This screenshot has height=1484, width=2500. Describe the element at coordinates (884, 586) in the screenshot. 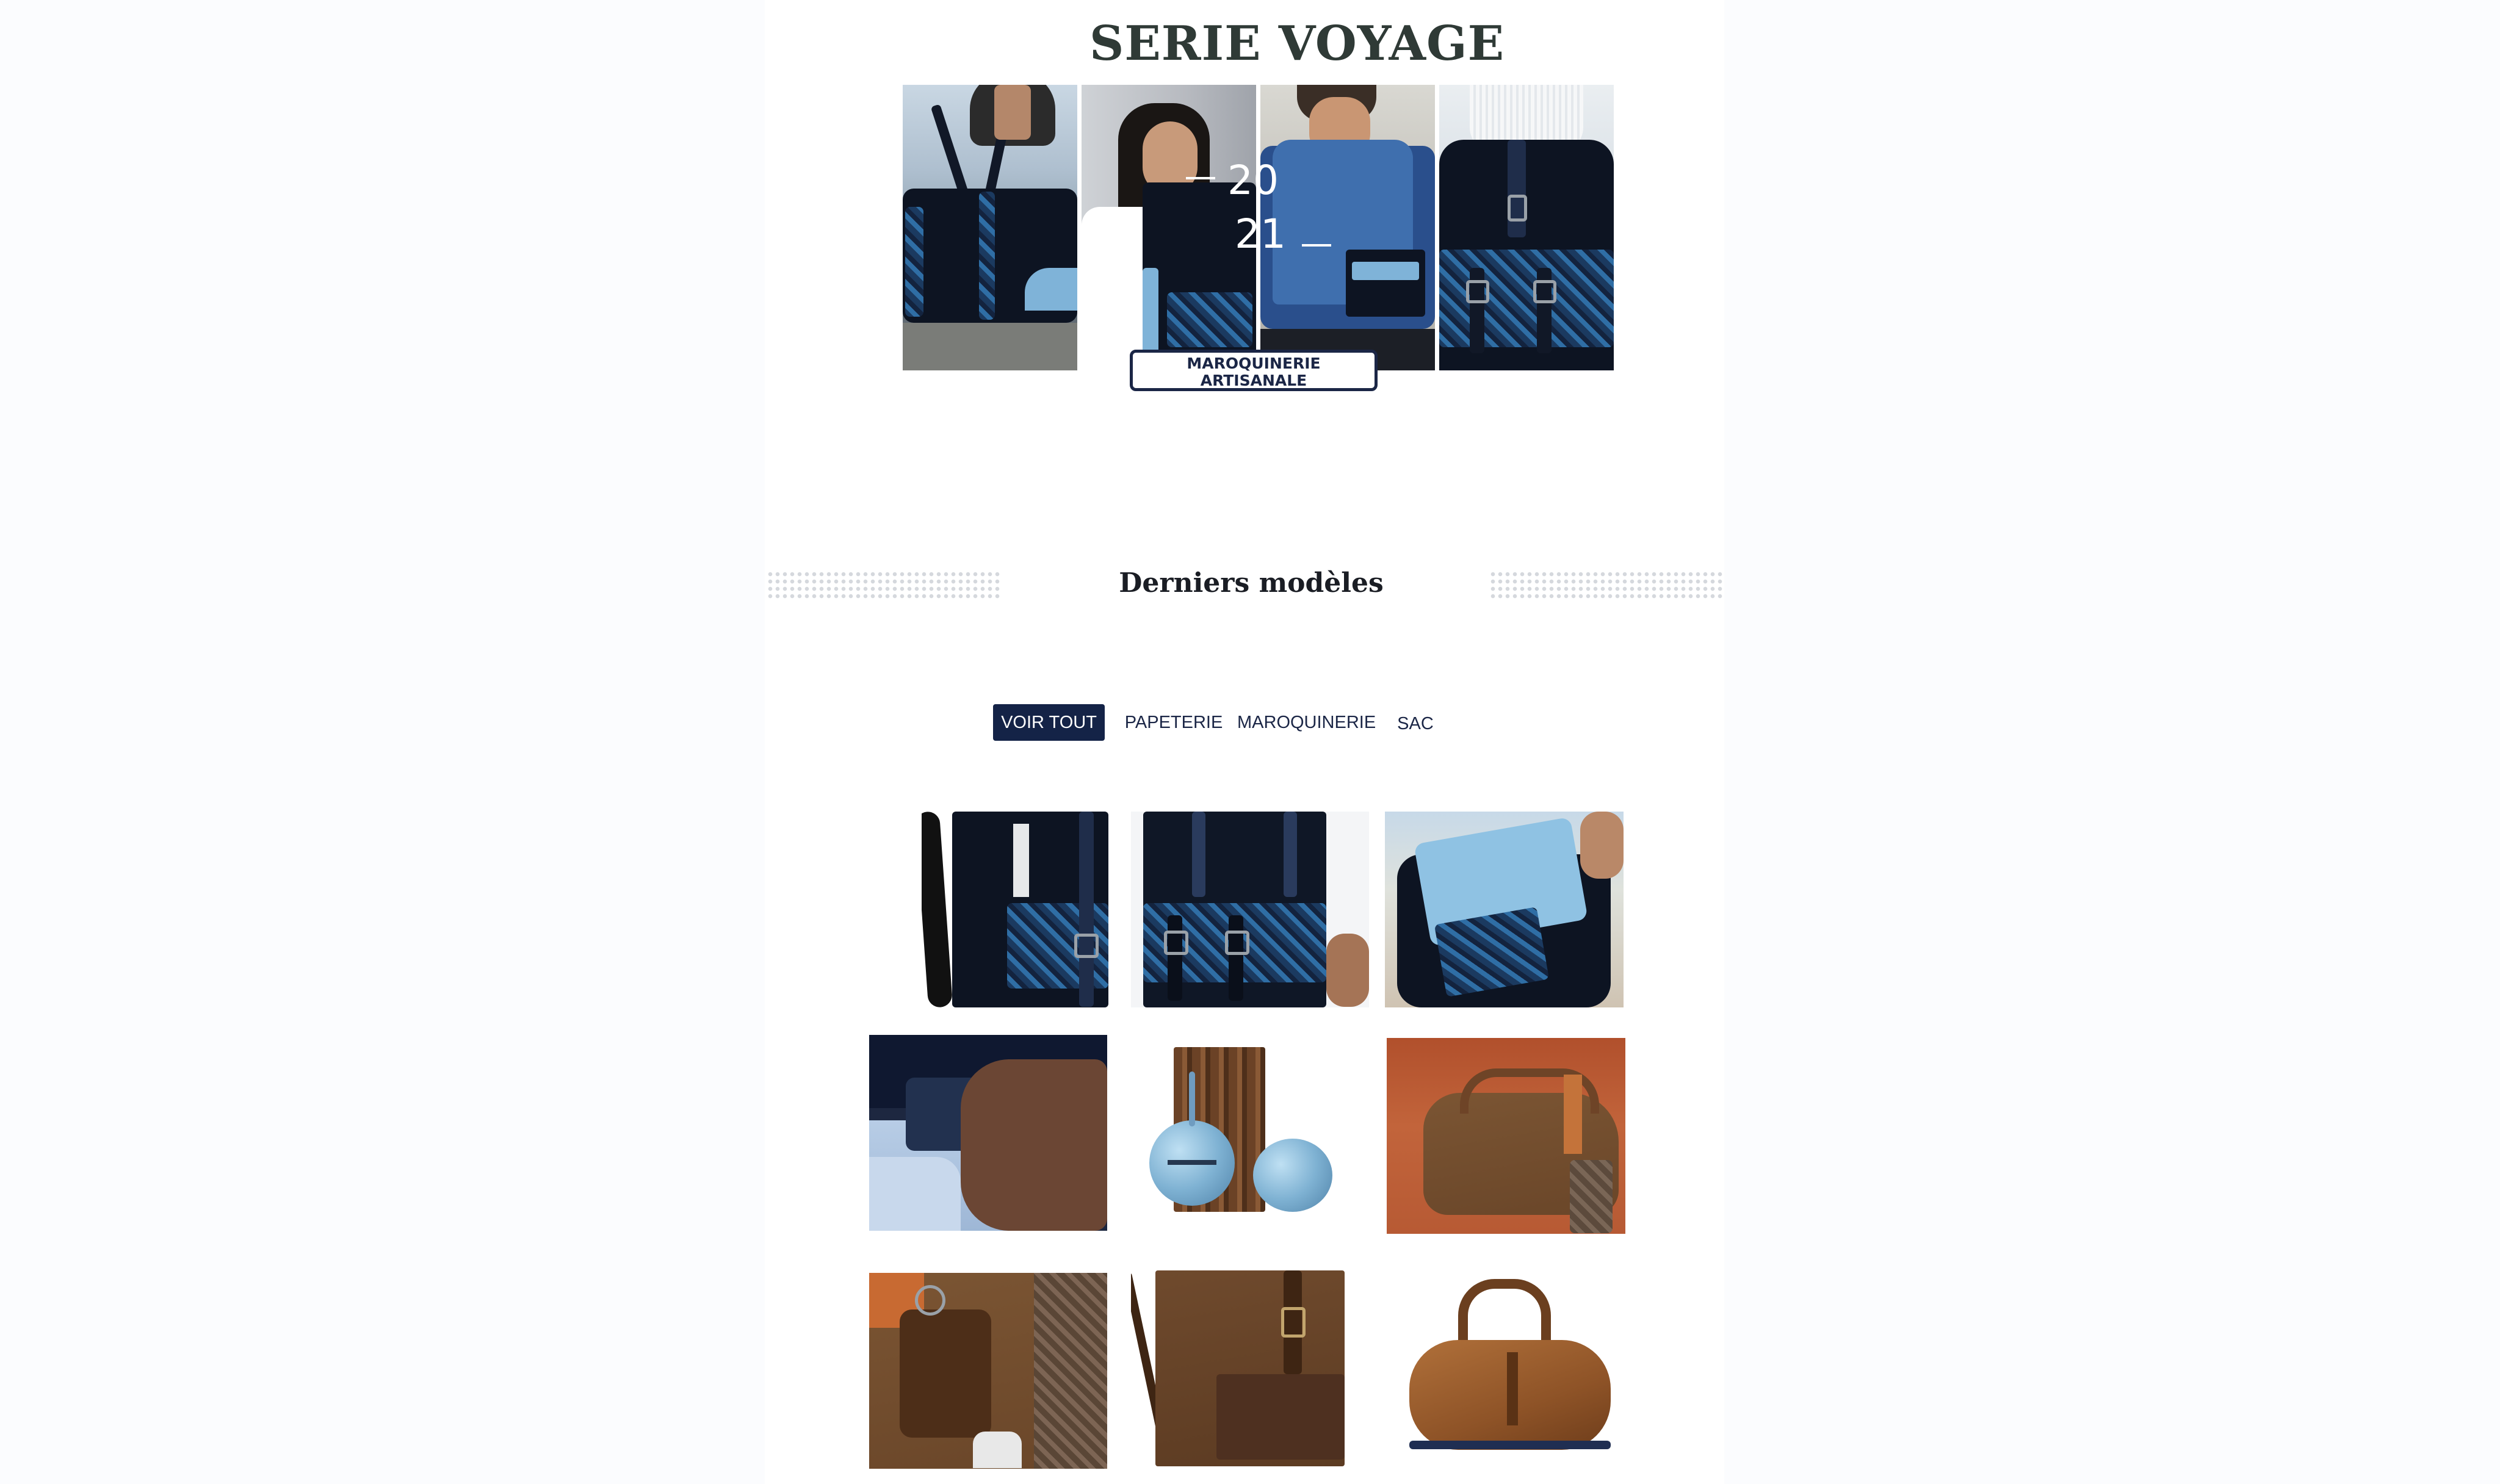

I see `dots-left-decoration` at that location.